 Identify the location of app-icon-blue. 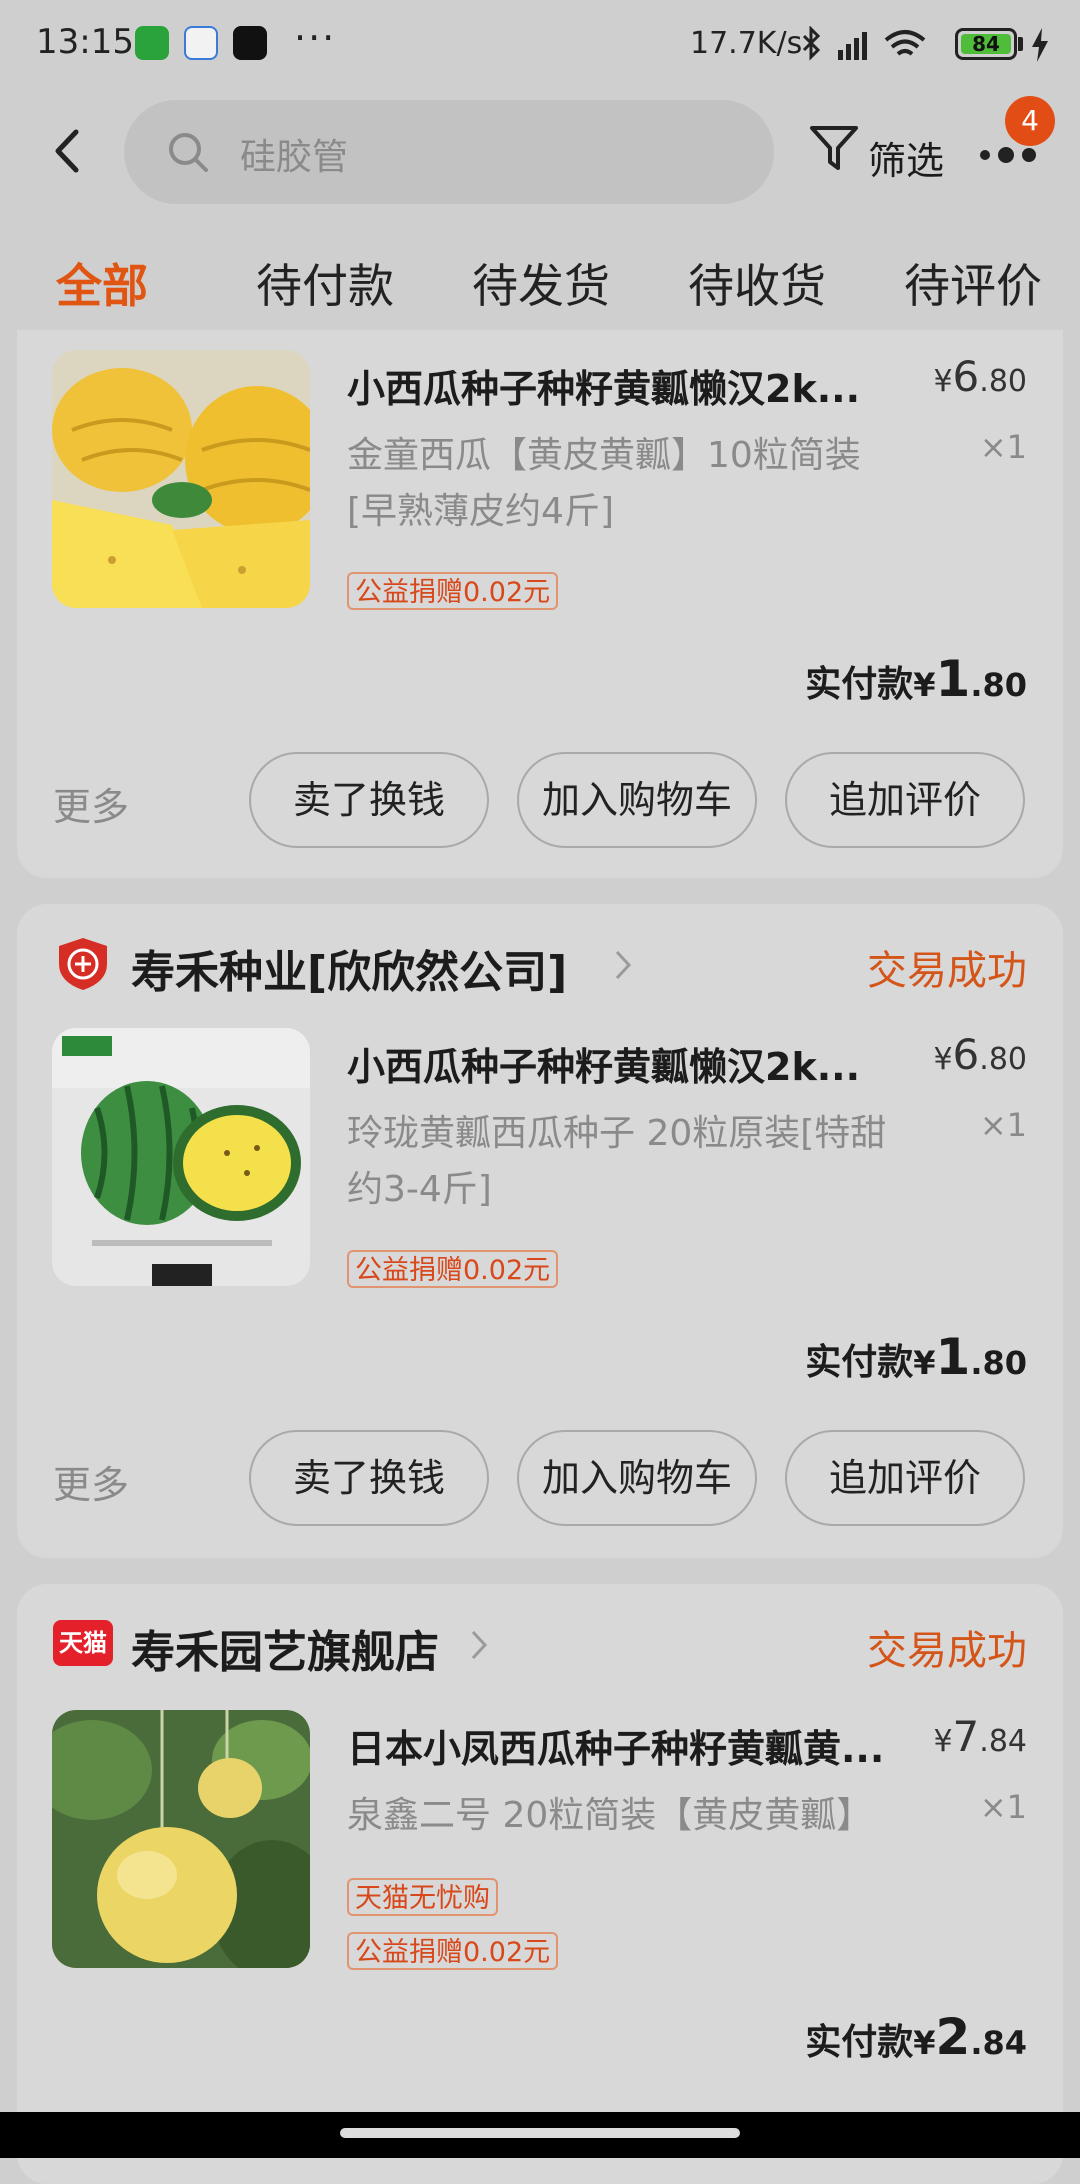
(201, 43).